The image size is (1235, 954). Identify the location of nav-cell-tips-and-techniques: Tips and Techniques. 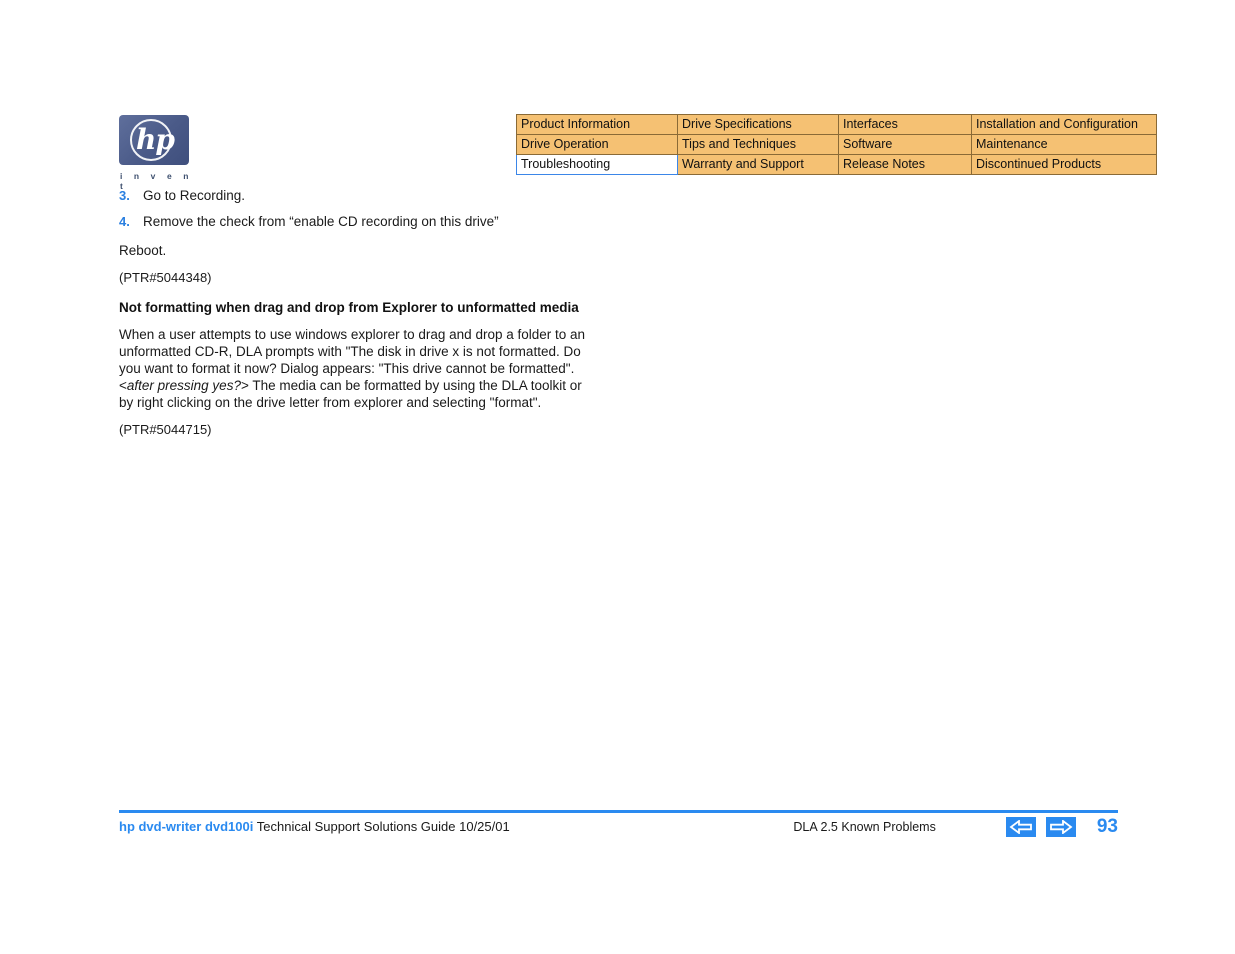
(758, 144).